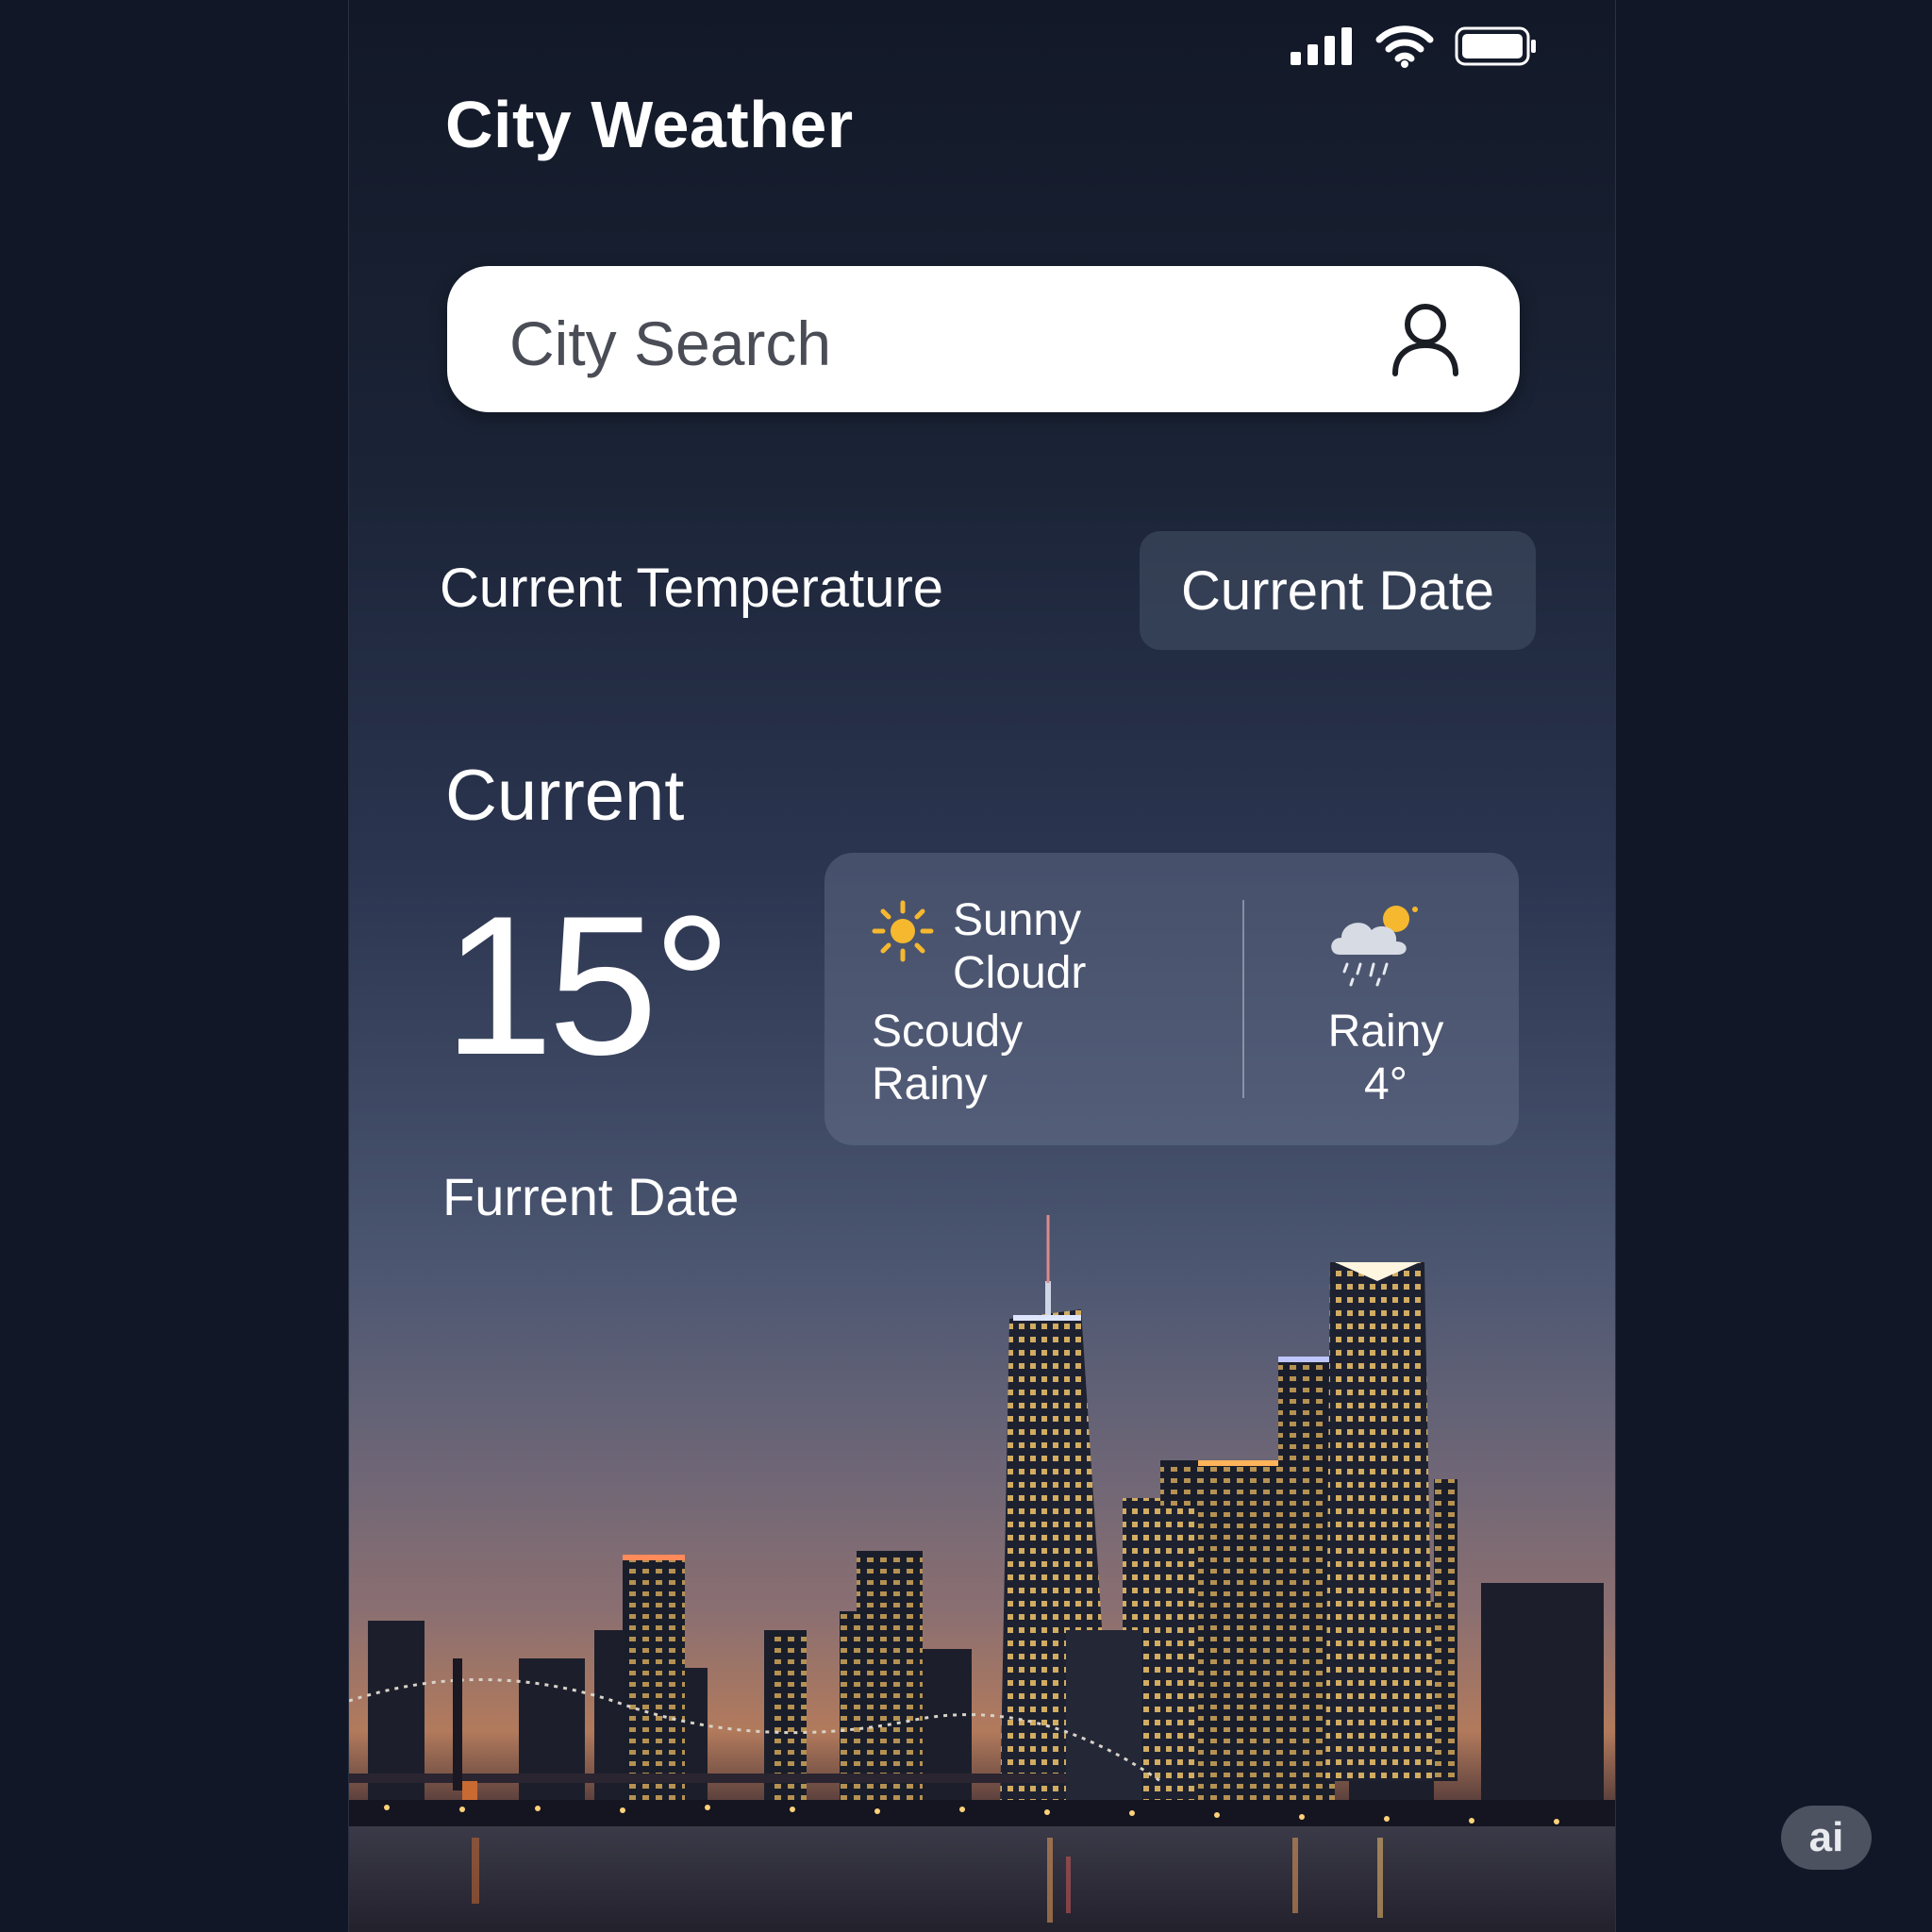 The width and height of the screenshot is (1932, 1932). I want to click on current-heading: Current, so click(565, 796).